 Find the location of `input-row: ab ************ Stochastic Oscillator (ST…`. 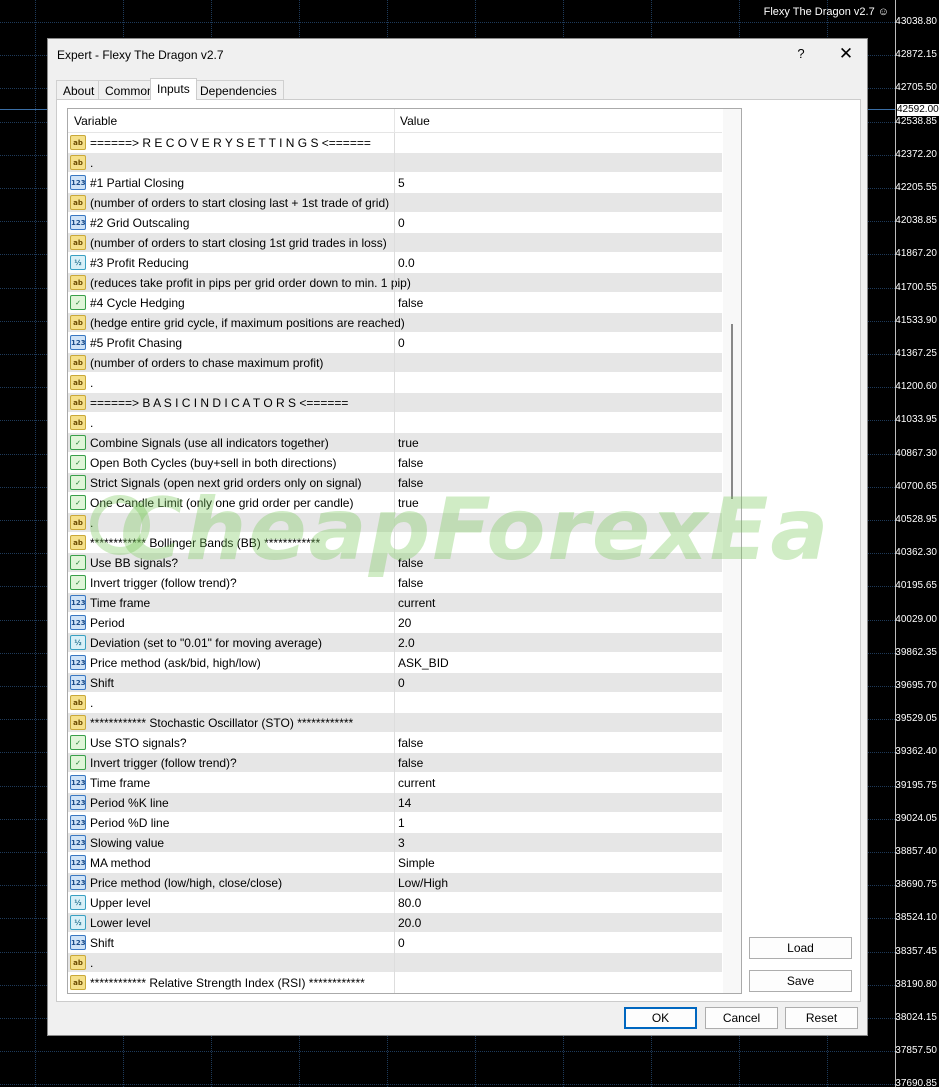

input-row: ab ************ Stochastic Oscillator (ST… is located at coordinates (395, 723).